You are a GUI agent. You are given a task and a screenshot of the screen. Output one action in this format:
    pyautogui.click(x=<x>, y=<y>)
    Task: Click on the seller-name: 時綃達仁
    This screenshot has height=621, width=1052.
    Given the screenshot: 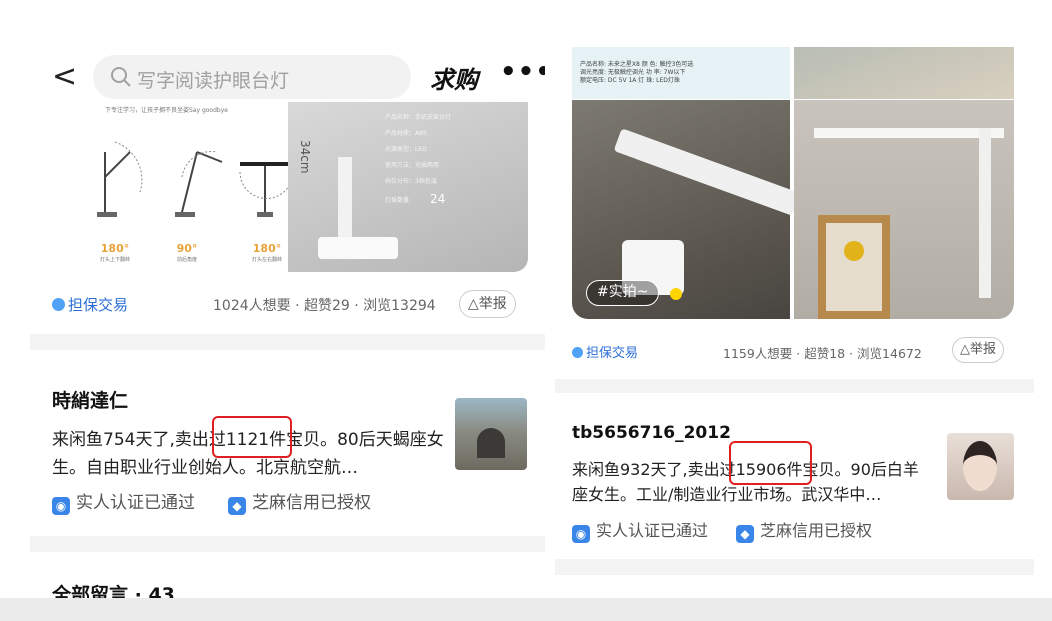 What is the action you would take?
    pyautogui.click(x=90, y=399)
    